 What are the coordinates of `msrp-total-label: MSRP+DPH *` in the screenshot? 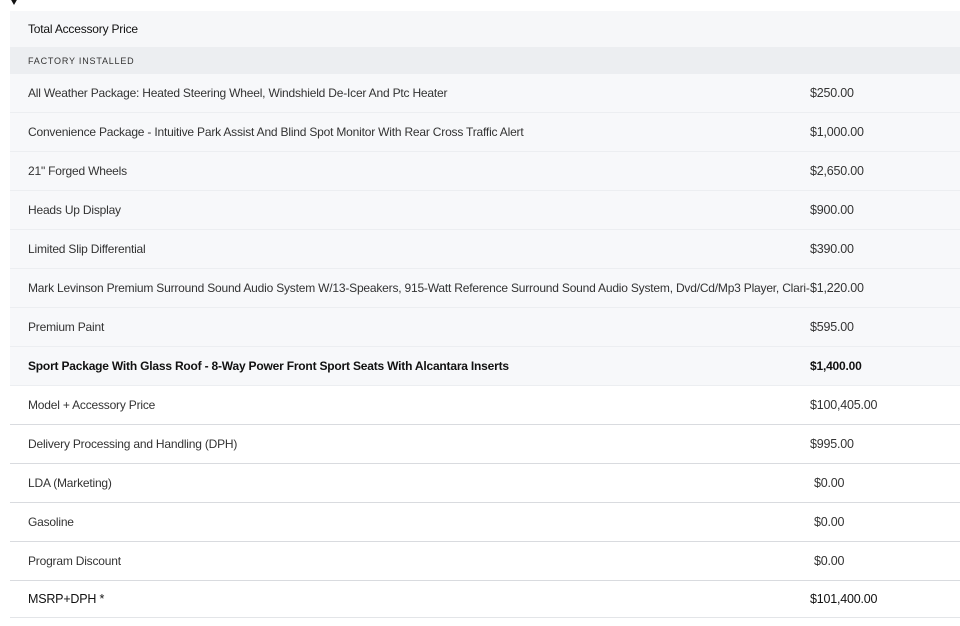 It's located at (66, 599).